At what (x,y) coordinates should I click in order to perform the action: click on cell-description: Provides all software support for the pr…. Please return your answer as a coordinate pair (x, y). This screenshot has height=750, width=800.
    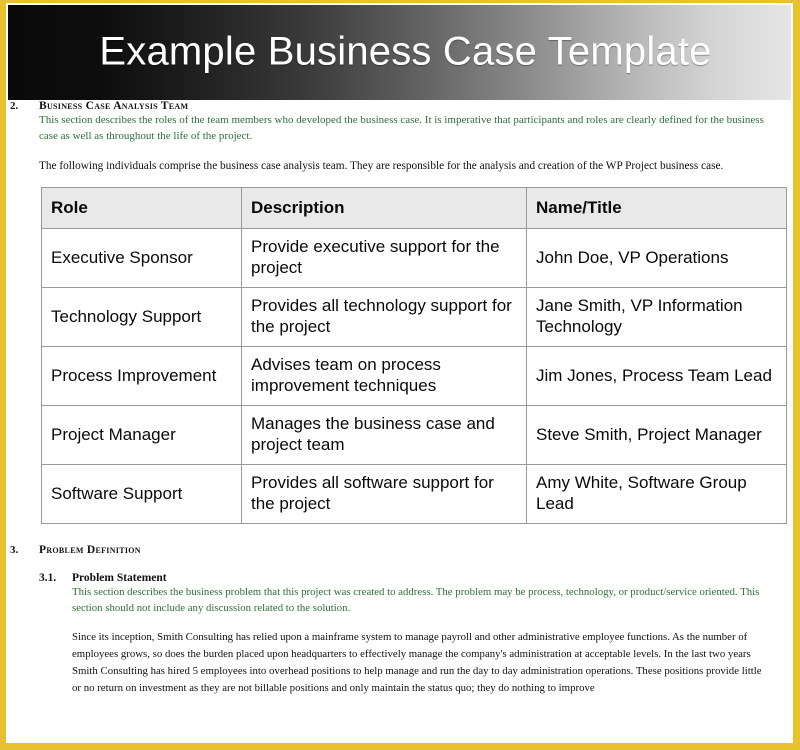
    Looking at the image, I should click on (384, 494).